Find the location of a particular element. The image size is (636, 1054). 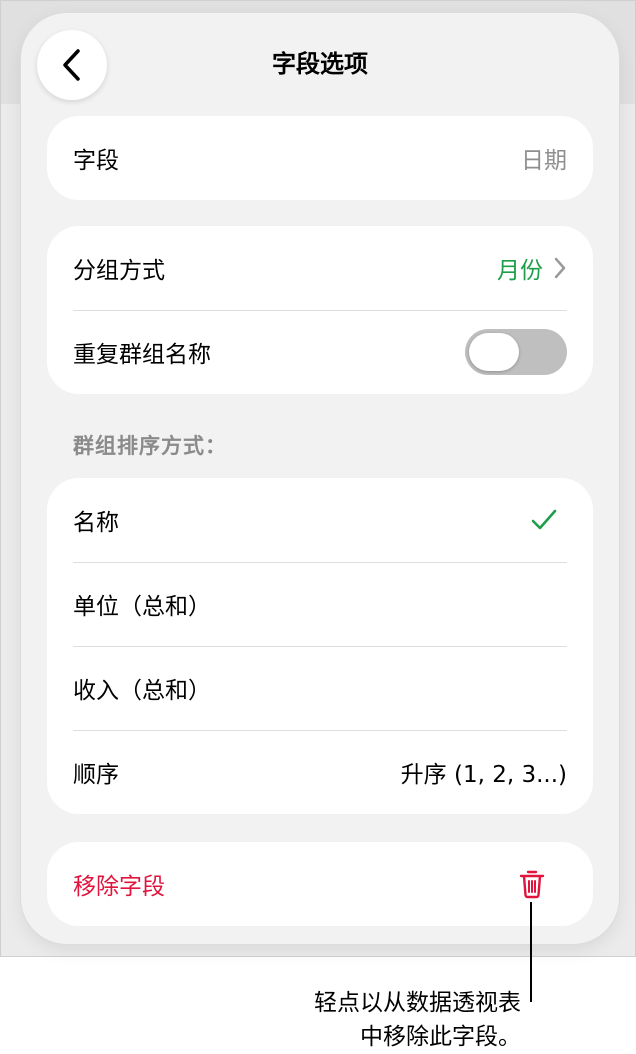

remove-field-card: 移除字段 is located at coordinates (320, 884).